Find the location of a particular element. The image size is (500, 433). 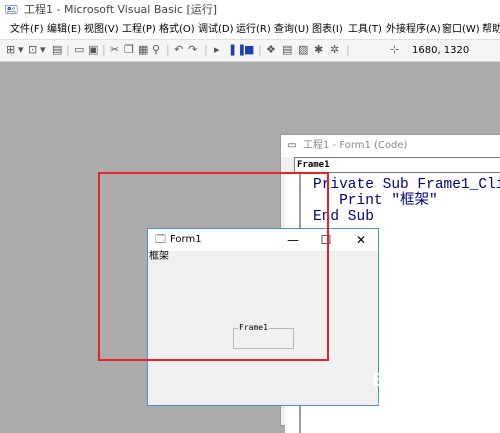

watermark-logo: Bai❀经验 is located at coordinates (414, 380).